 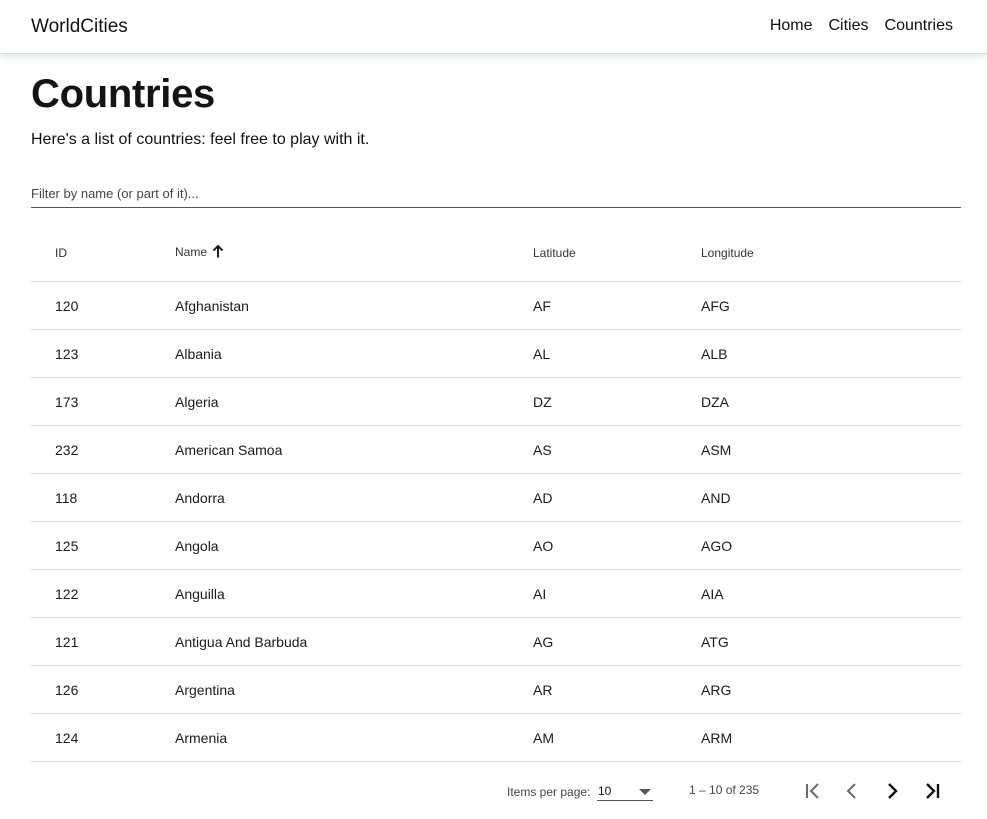 What do you see at coordinates (123, 94) in the screenshot?
I see `page-title: Countries` at bounding box center [123, 94].